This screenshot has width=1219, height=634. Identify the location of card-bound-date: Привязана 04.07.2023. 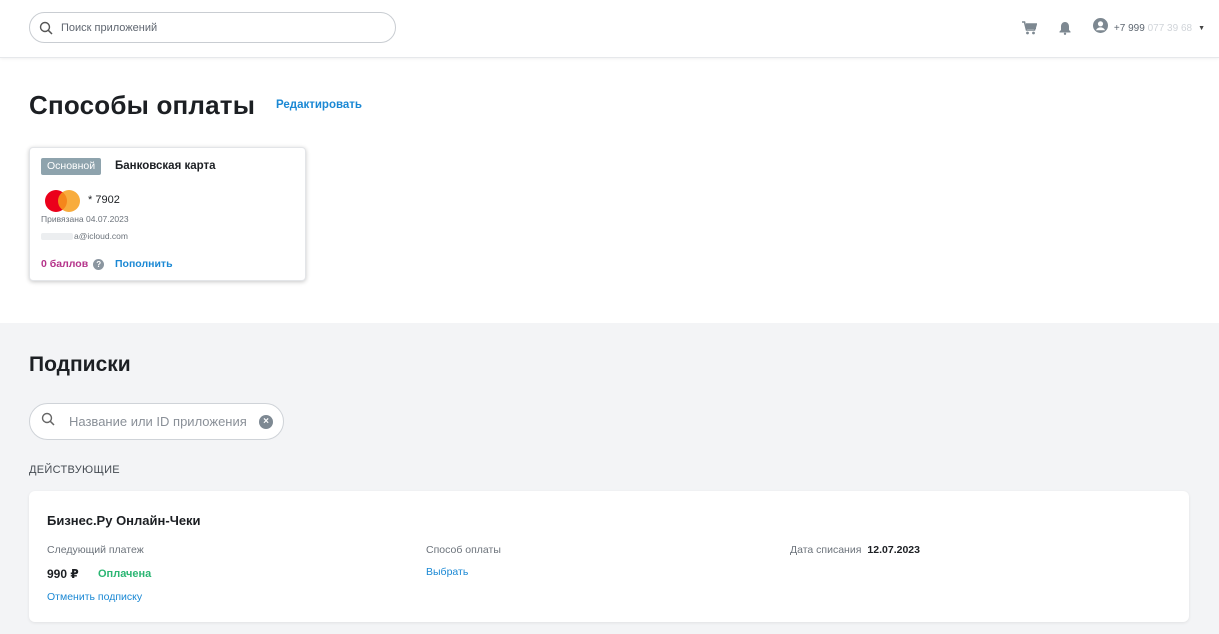
(85, 219).